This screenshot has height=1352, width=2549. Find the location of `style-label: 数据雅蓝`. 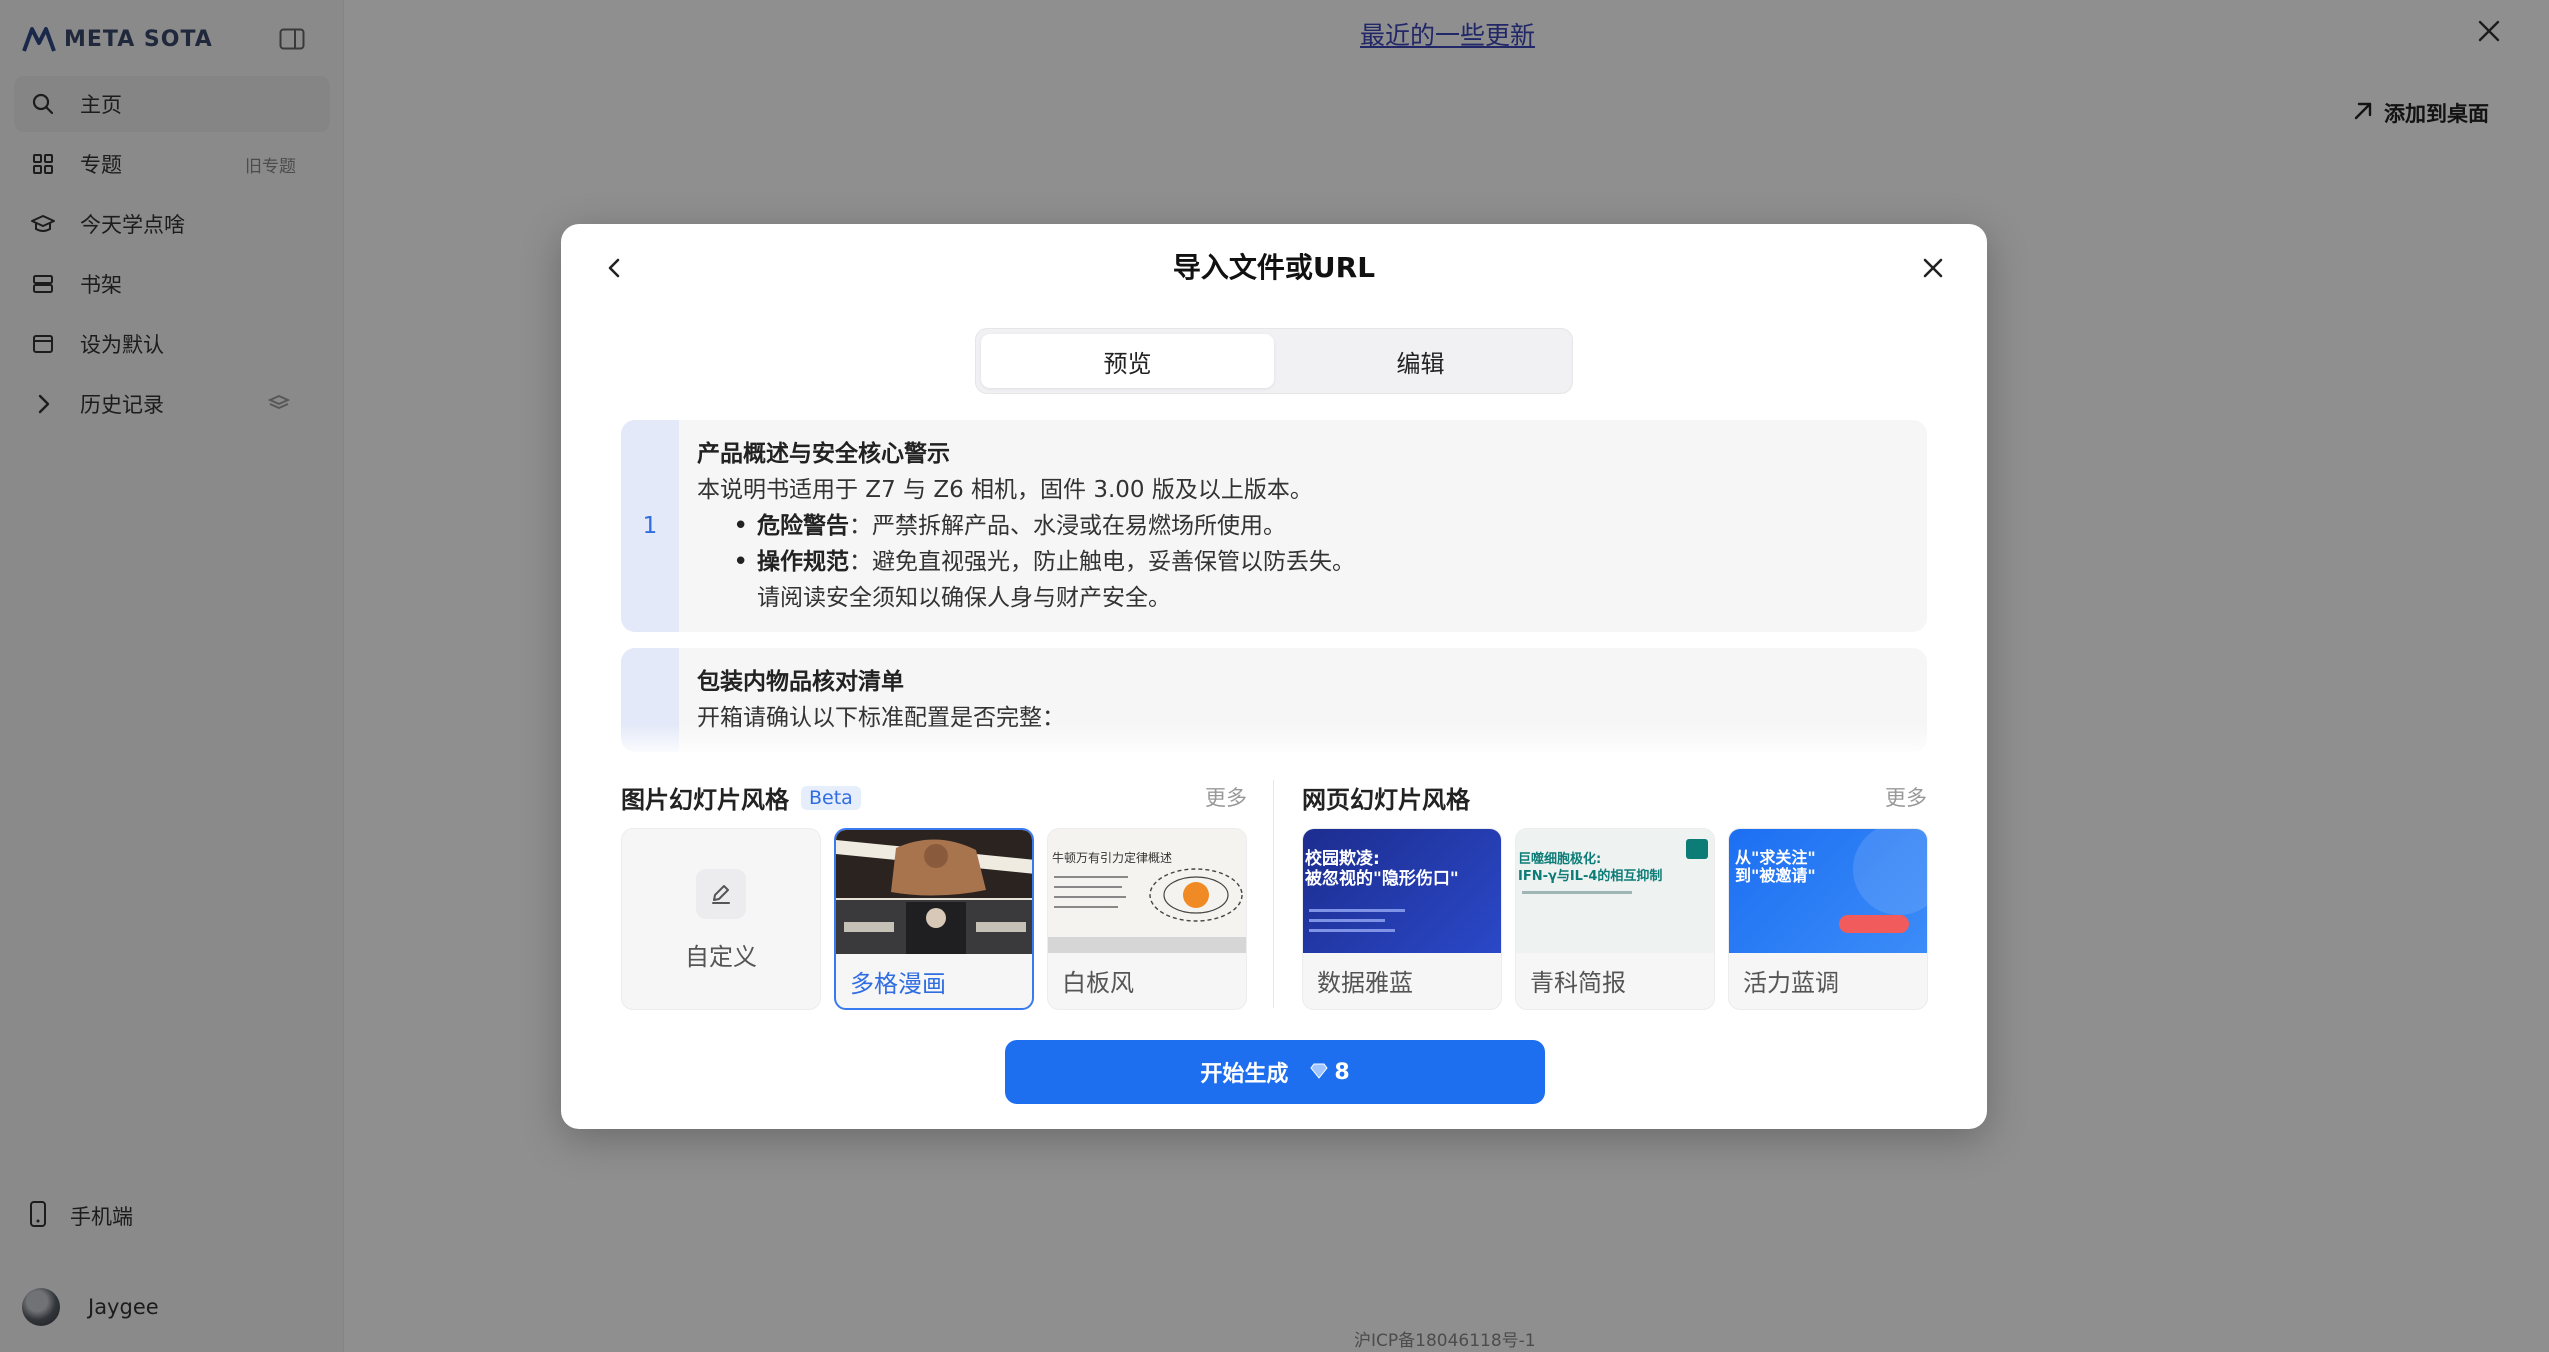

style-label: 数据雅蓝 is located at coordinates (1365, 983).